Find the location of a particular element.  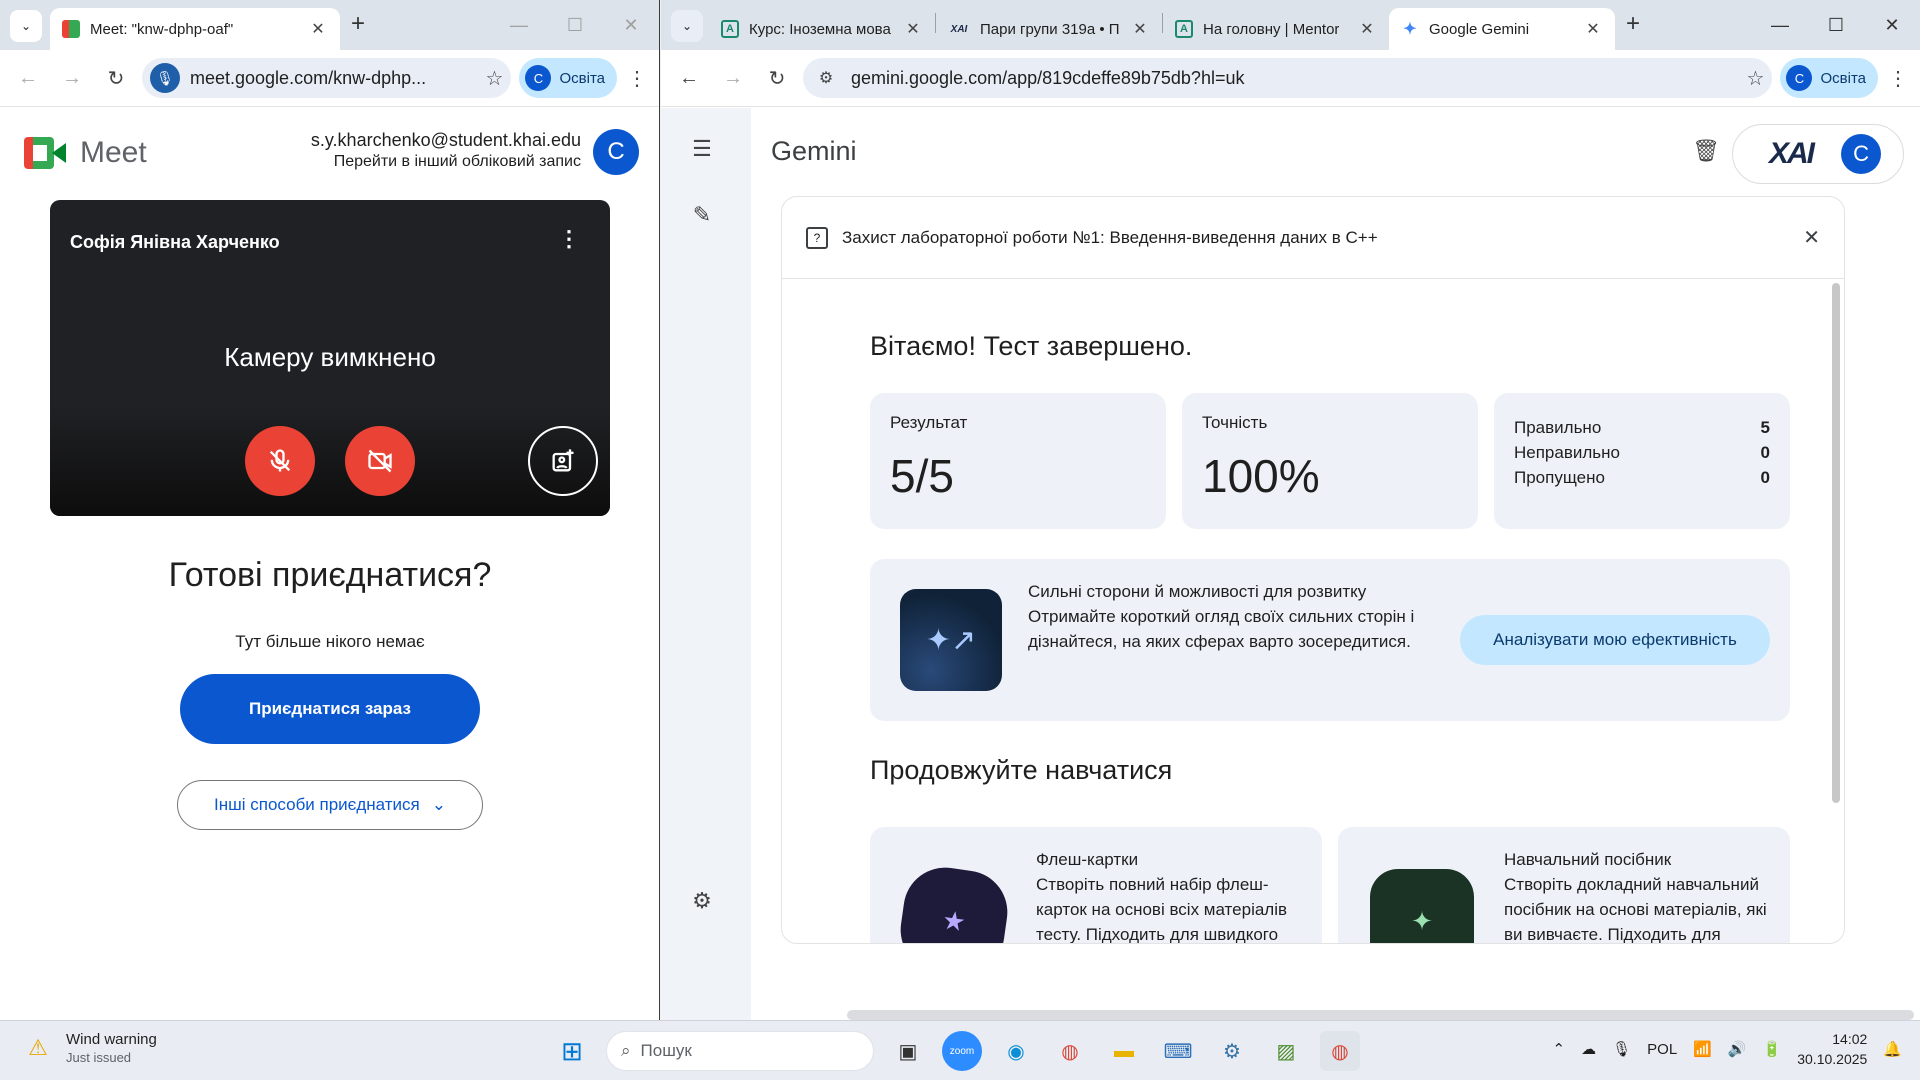

switch-account-link: Перейти в інший обліковий запис is located at coordinates (446, 162).